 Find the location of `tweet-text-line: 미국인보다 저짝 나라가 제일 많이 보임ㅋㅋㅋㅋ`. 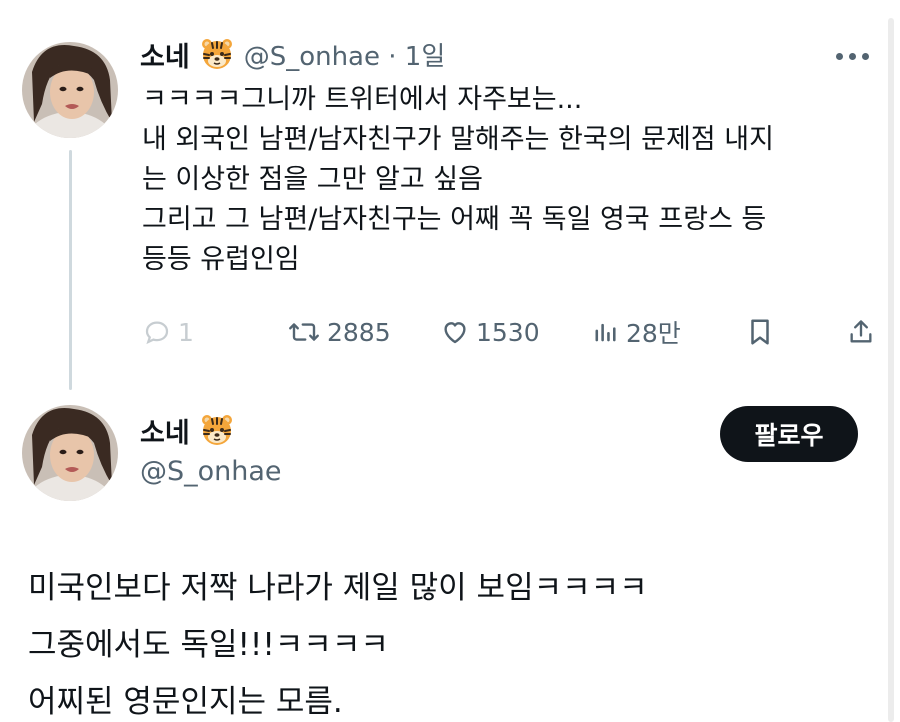

tweet-text-line: 미국인보다 저짝 나라가 제일 많이 보임ㅋㅋㅋㅋ is located at coordinates (338, 588).